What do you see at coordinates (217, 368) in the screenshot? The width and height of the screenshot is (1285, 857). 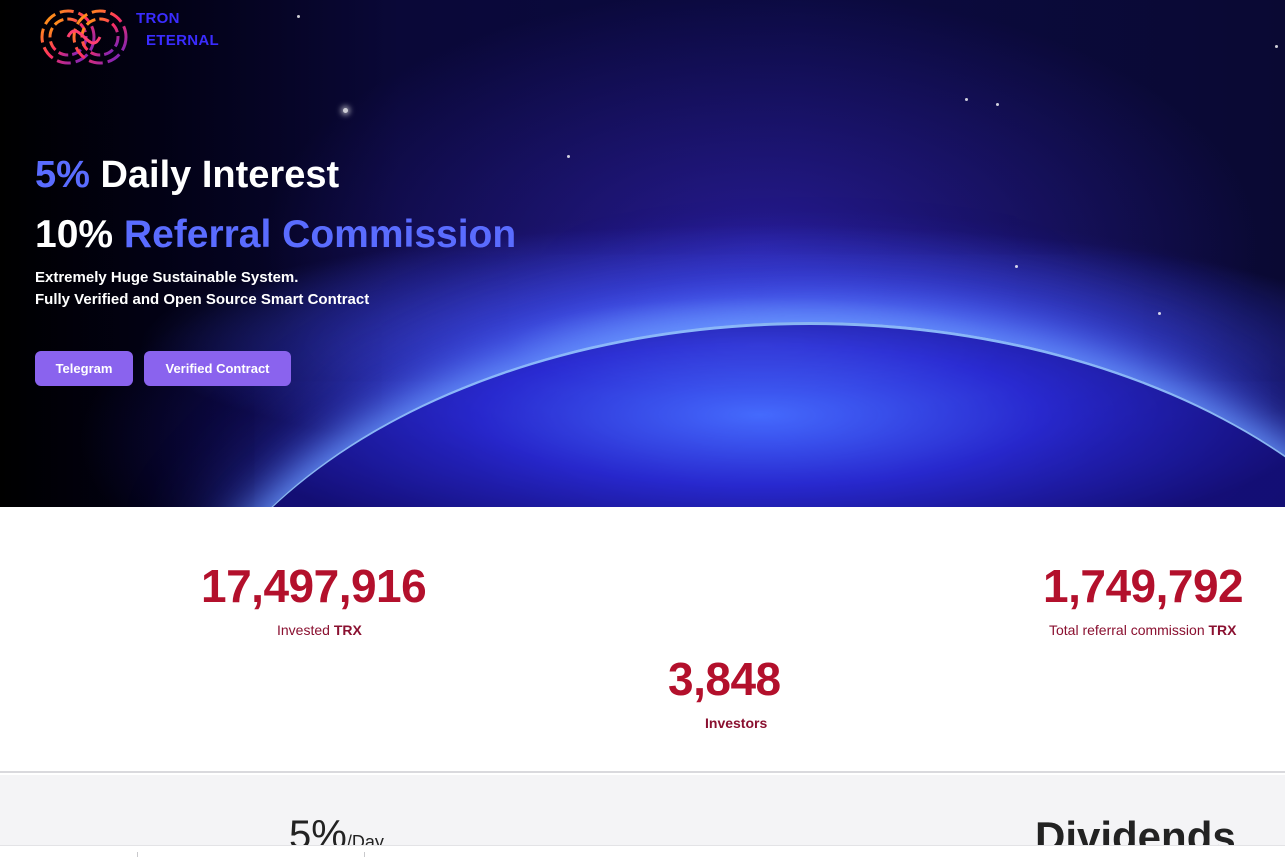 I see `verified-contract-button: Verified Contract` at bounding box center [217, 368].